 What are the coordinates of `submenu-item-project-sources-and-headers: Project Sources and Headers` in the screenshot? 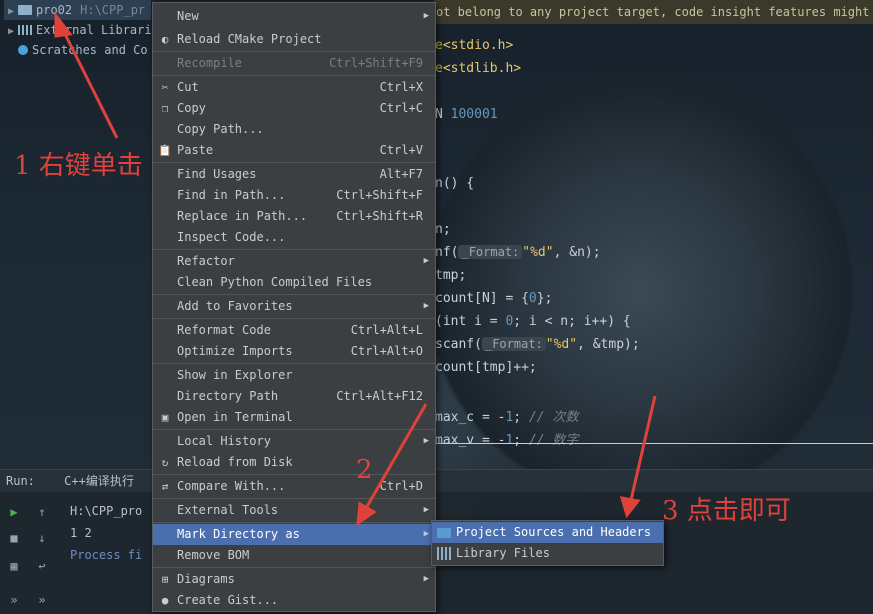 It's located at (547, 532).